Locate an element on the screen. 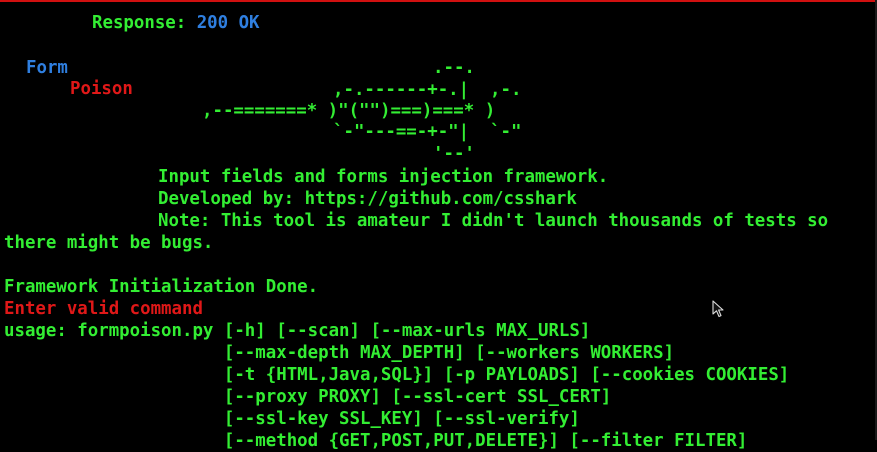 The width and height of the screenshot is (877, 452). developer-line: Developed by: https://github.com/csshark is located at coordinates (367, 199).